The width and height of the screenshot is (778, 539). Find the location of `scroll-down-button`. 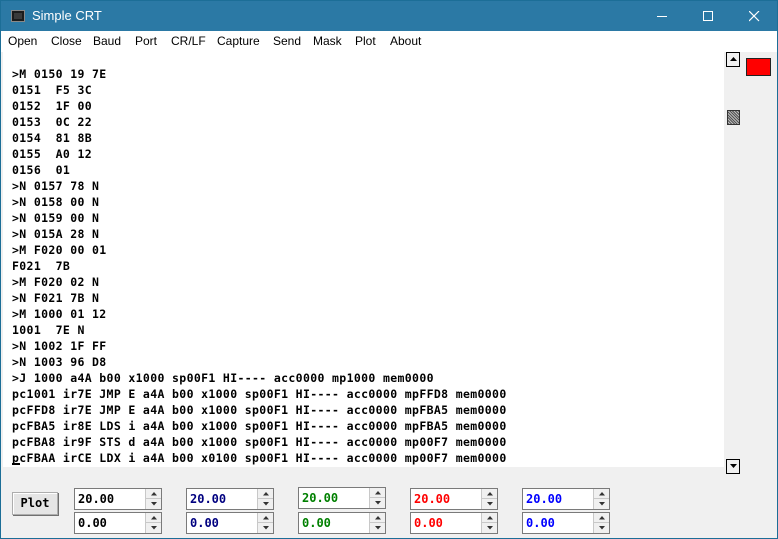

scroll-down-button is located at coordinates (733, 466).